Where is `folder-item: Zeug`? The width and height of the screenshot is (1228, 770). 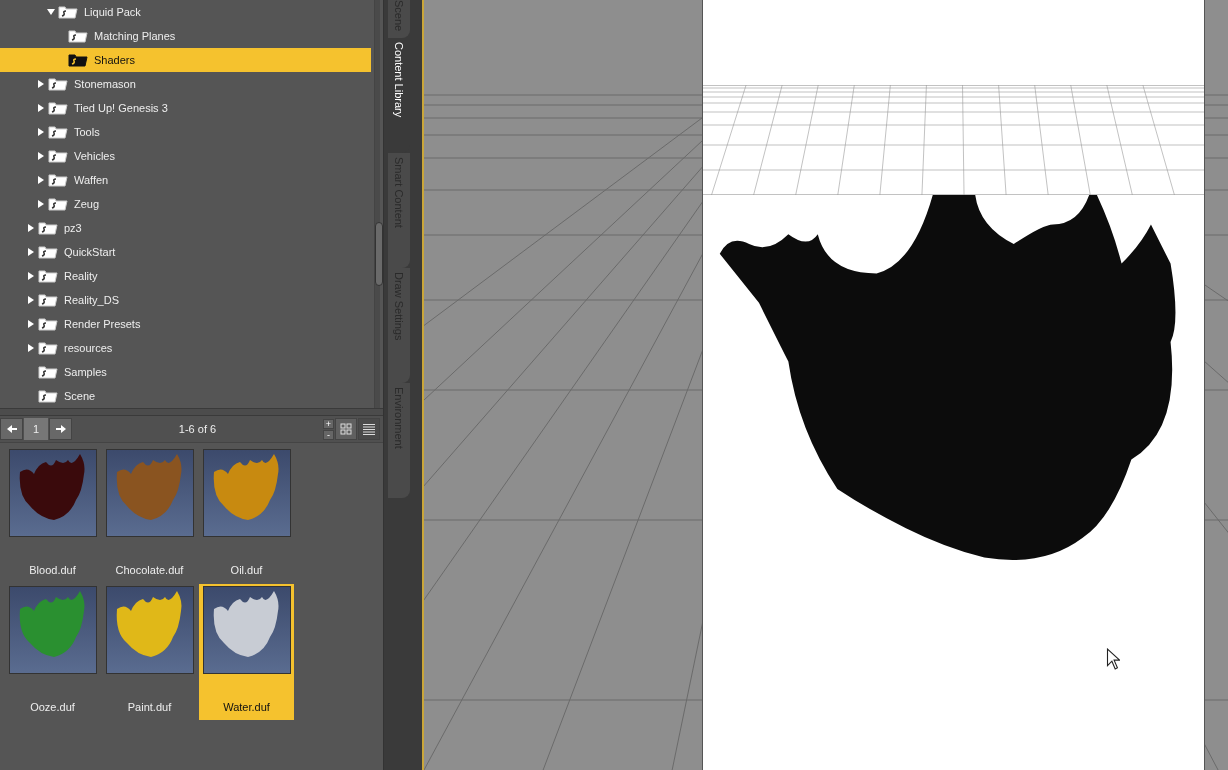 folder-item: Zeug is located at coordinates (185, 204).